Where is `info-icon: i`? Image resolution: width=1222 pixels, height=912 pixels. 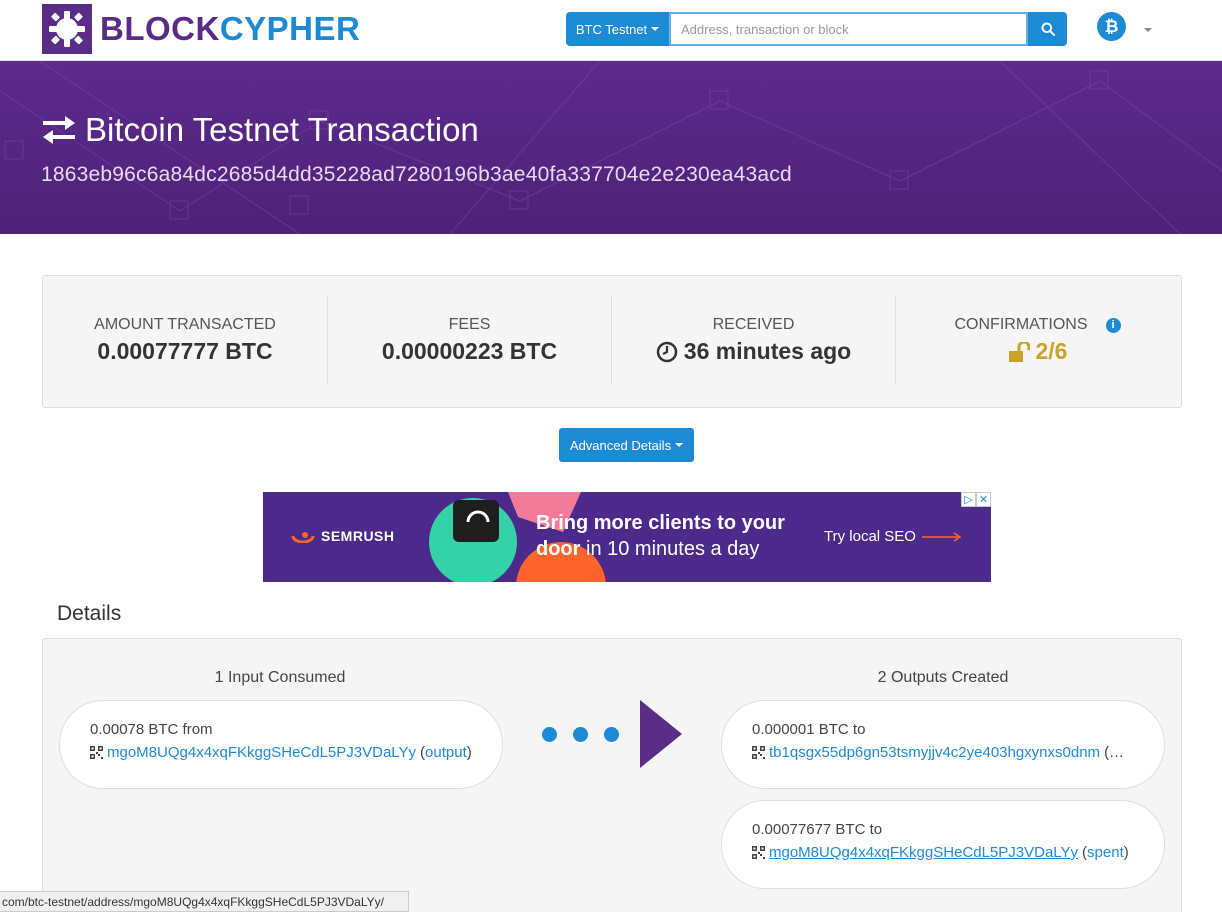
info-icon: i is located at coordinates (1113, 325).